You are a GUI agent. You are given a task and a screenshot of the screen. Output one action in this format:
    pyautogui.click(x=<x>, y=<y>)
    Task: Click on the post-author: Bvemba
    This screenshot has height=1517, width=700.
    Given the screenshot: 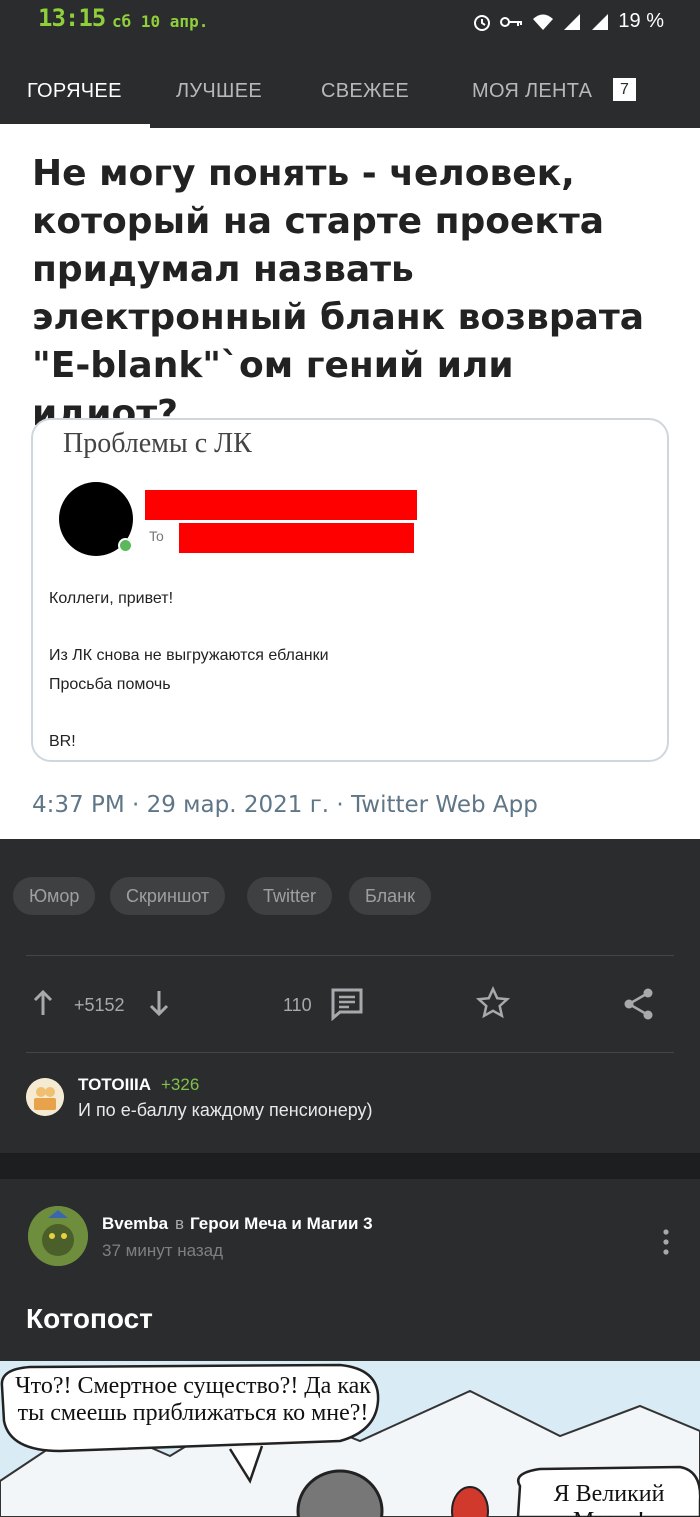 What is the action you would take?
    pyautogui.click(x=135, y=1224)
    